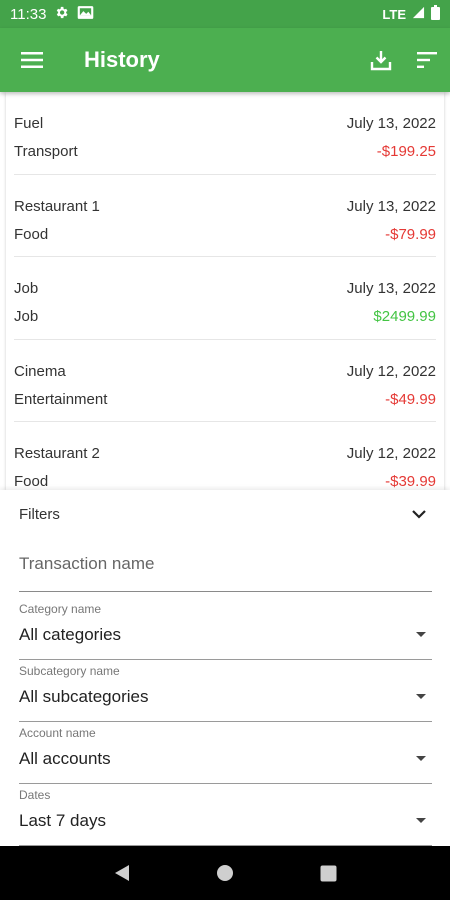  What do you see at coordinates (61, 399) in the screenshot?
I see `transaction-category: Entertainment` at bounding box center [61, 399].